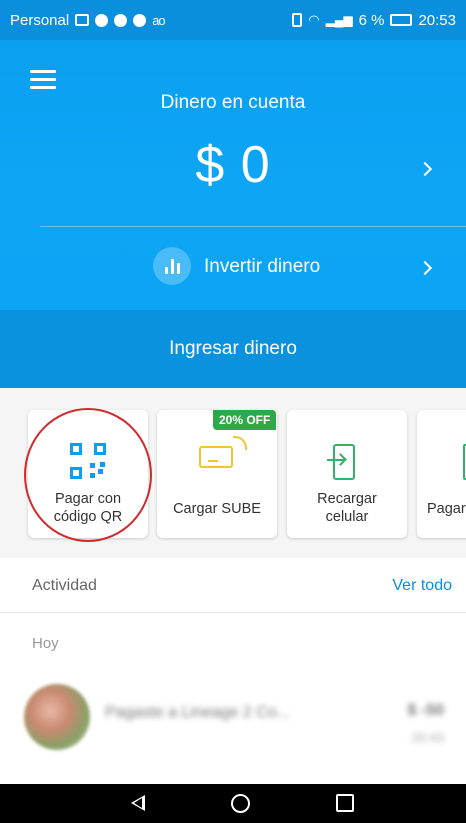  Describe the element at coordinates (233, 103) in the screenshot. I see `balance-title: Dinero en cuenta` at that location.